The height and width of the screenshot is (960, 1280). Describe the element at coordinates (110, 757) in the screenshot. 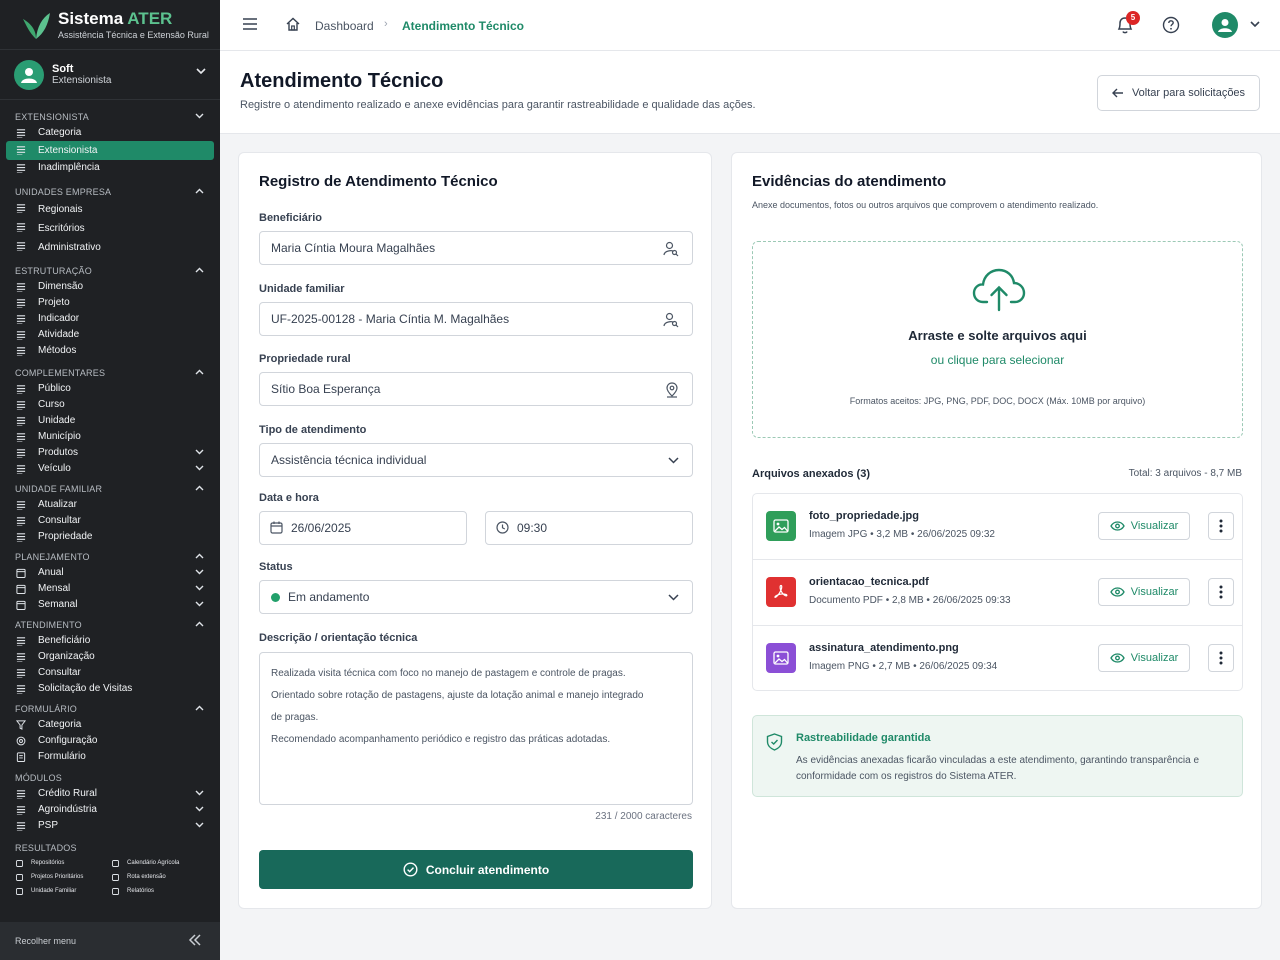

I see `sidebar-item-formulario-2: Formulário` at that location.